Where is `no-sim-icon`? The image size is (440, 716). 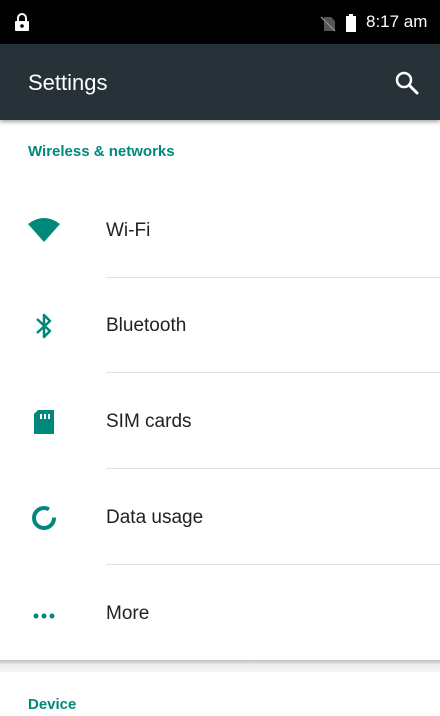 no-sim-icon is located at coordinates (328, 24).